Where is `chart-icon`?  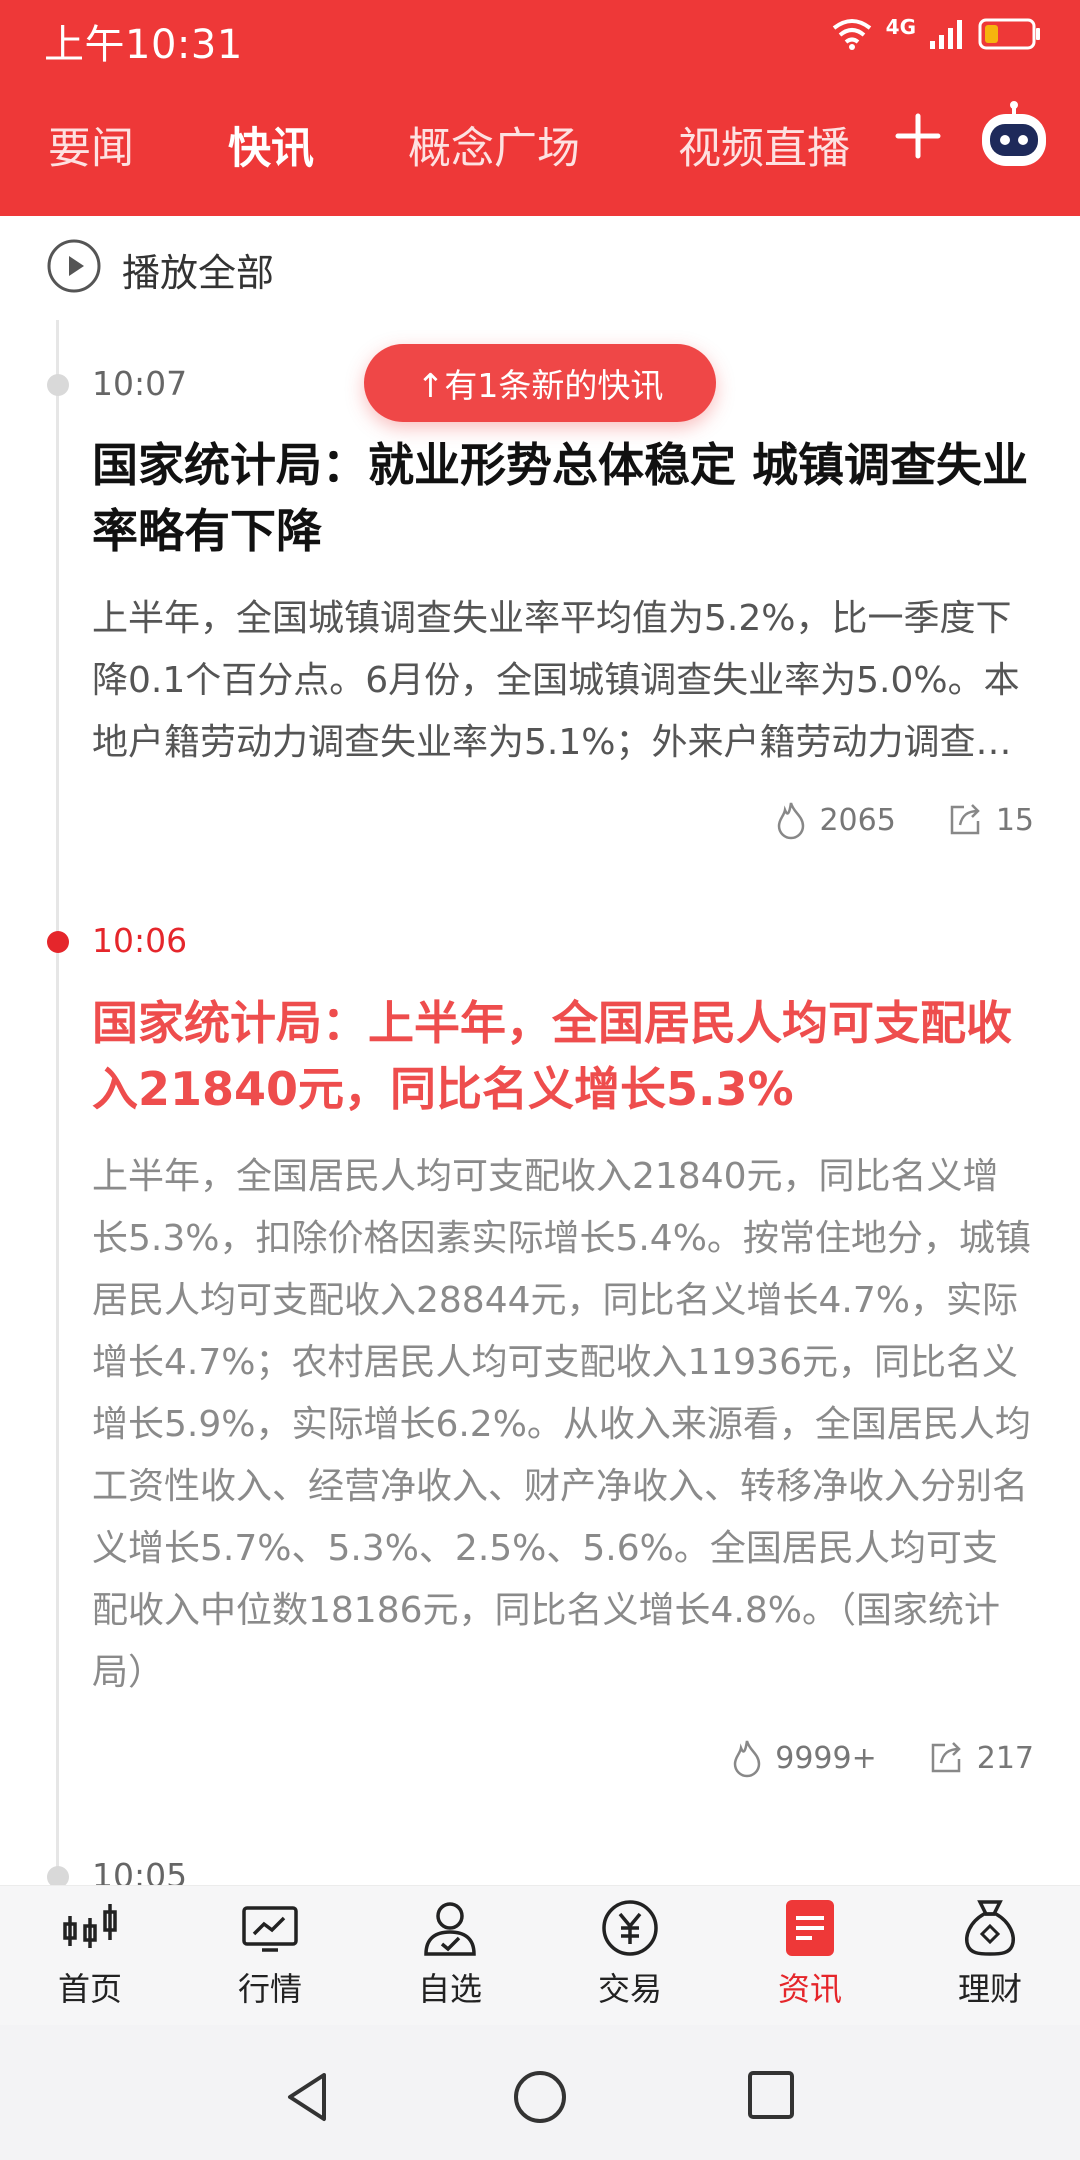
chart-icon is located at coordinates (270, 1929).